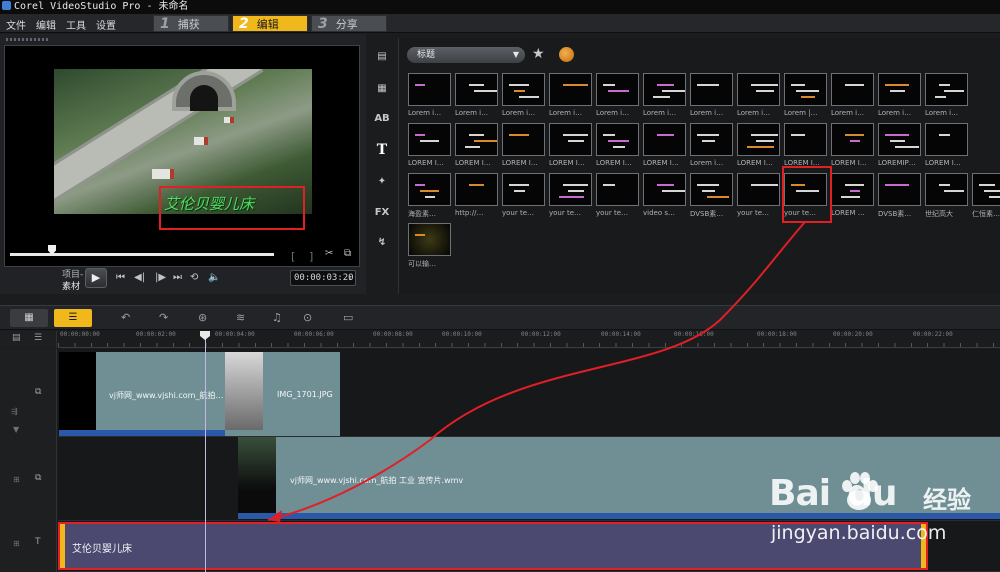 This screenshot has width=1000, height=572. What do you see at coordinates (214, 277) in the screenshot?
I see `volume-icon: 🔈` at bounding box center [214, 277].